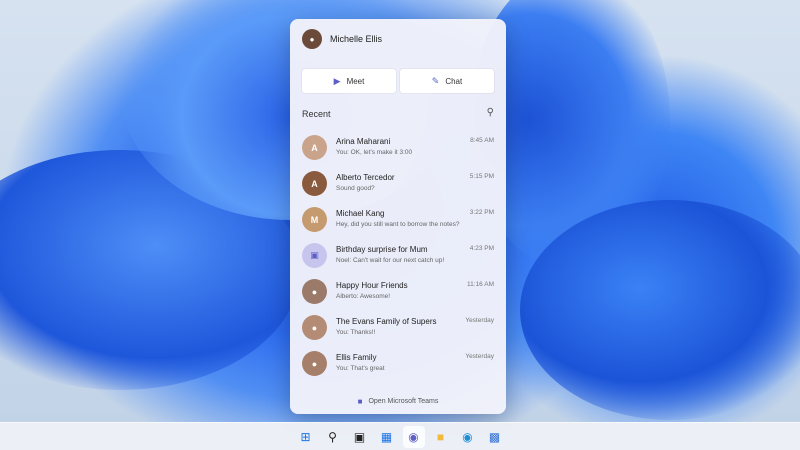 This screenshot has height=450, width=800. What do you see at coordinates (363, 296) in the screenshot?
I see `conversation-preview: Alberto: Awesome!` at bounding box center [363, 296].